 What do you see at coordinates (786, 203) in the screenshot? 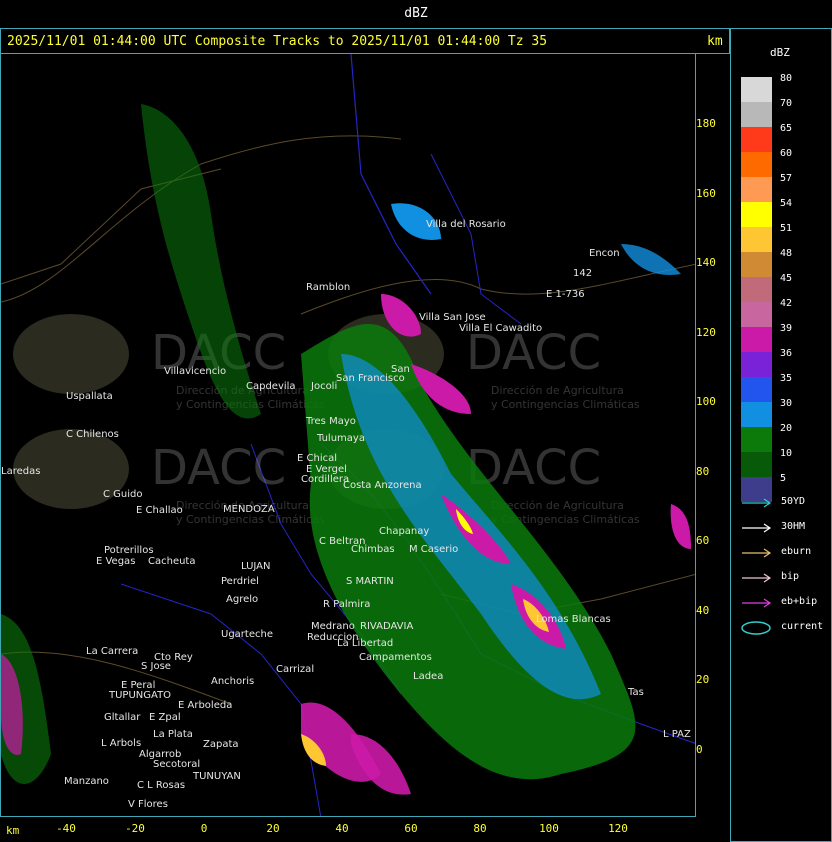
I see `legend-level-label: 54` at bounding box center [786, 203].